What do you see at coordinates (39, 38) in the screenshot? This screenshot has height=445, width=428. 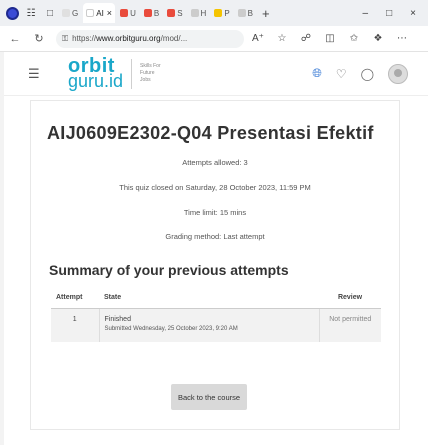 I see `refresh-icon: ↻` at bounding box center [39, 38].